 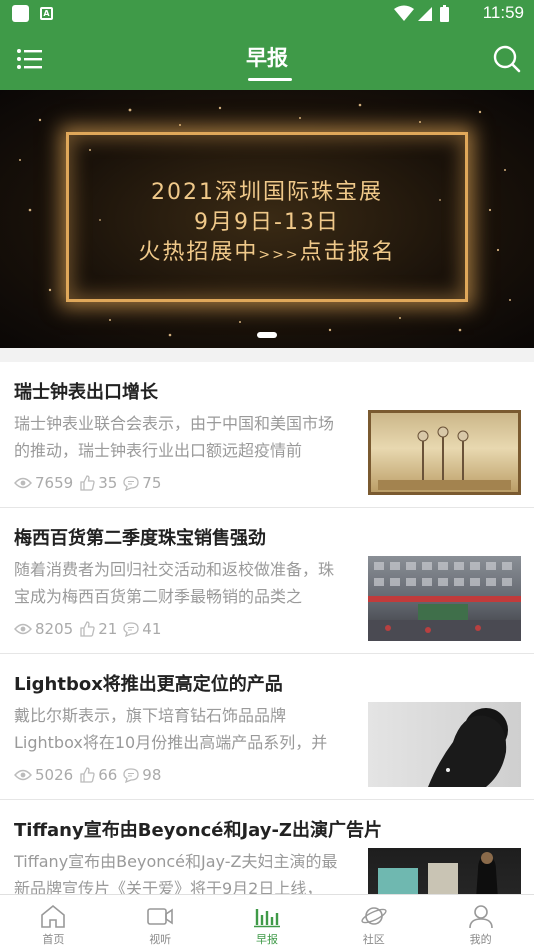 I want to click on tab-video: 视听, so click(x=160, y=922).